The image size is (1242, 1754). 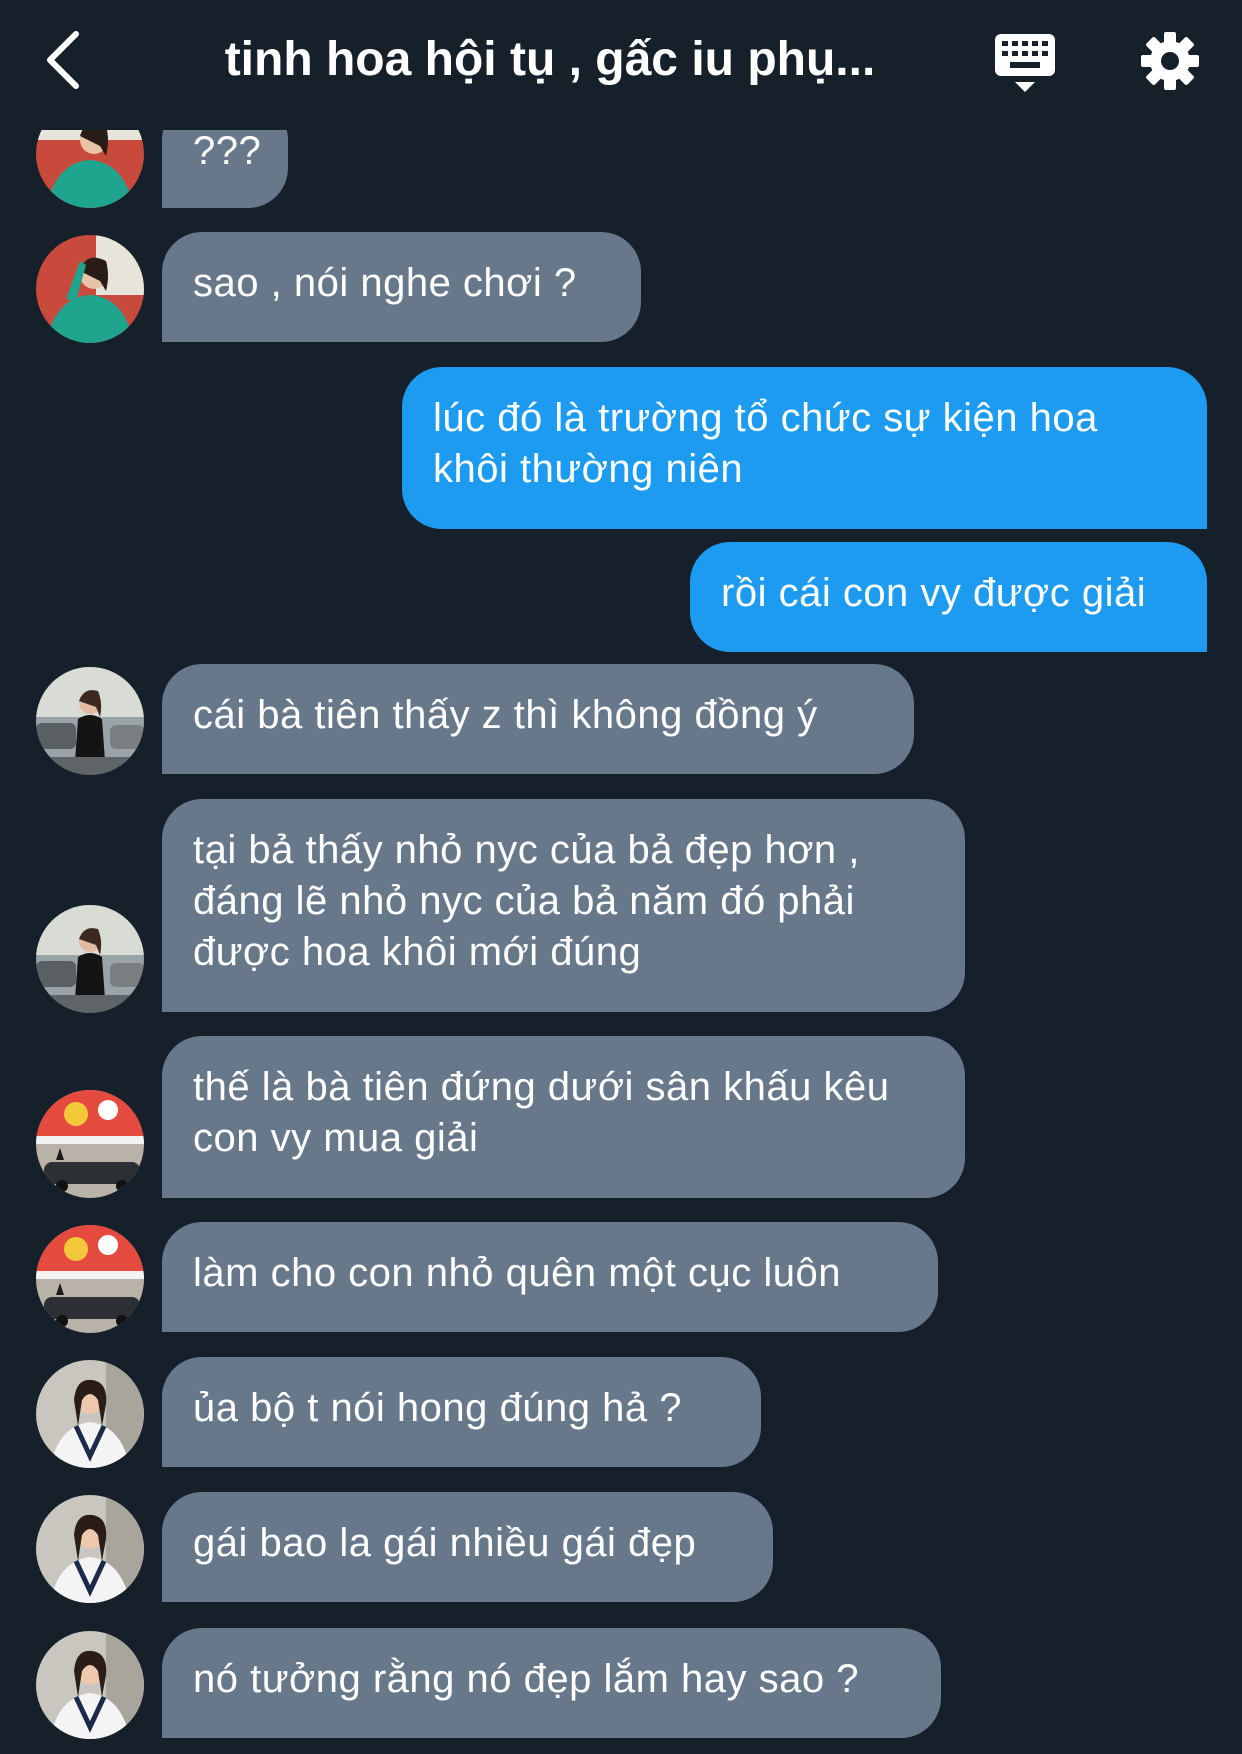 I want to click on settings-button, so click(x=1170, y=61).